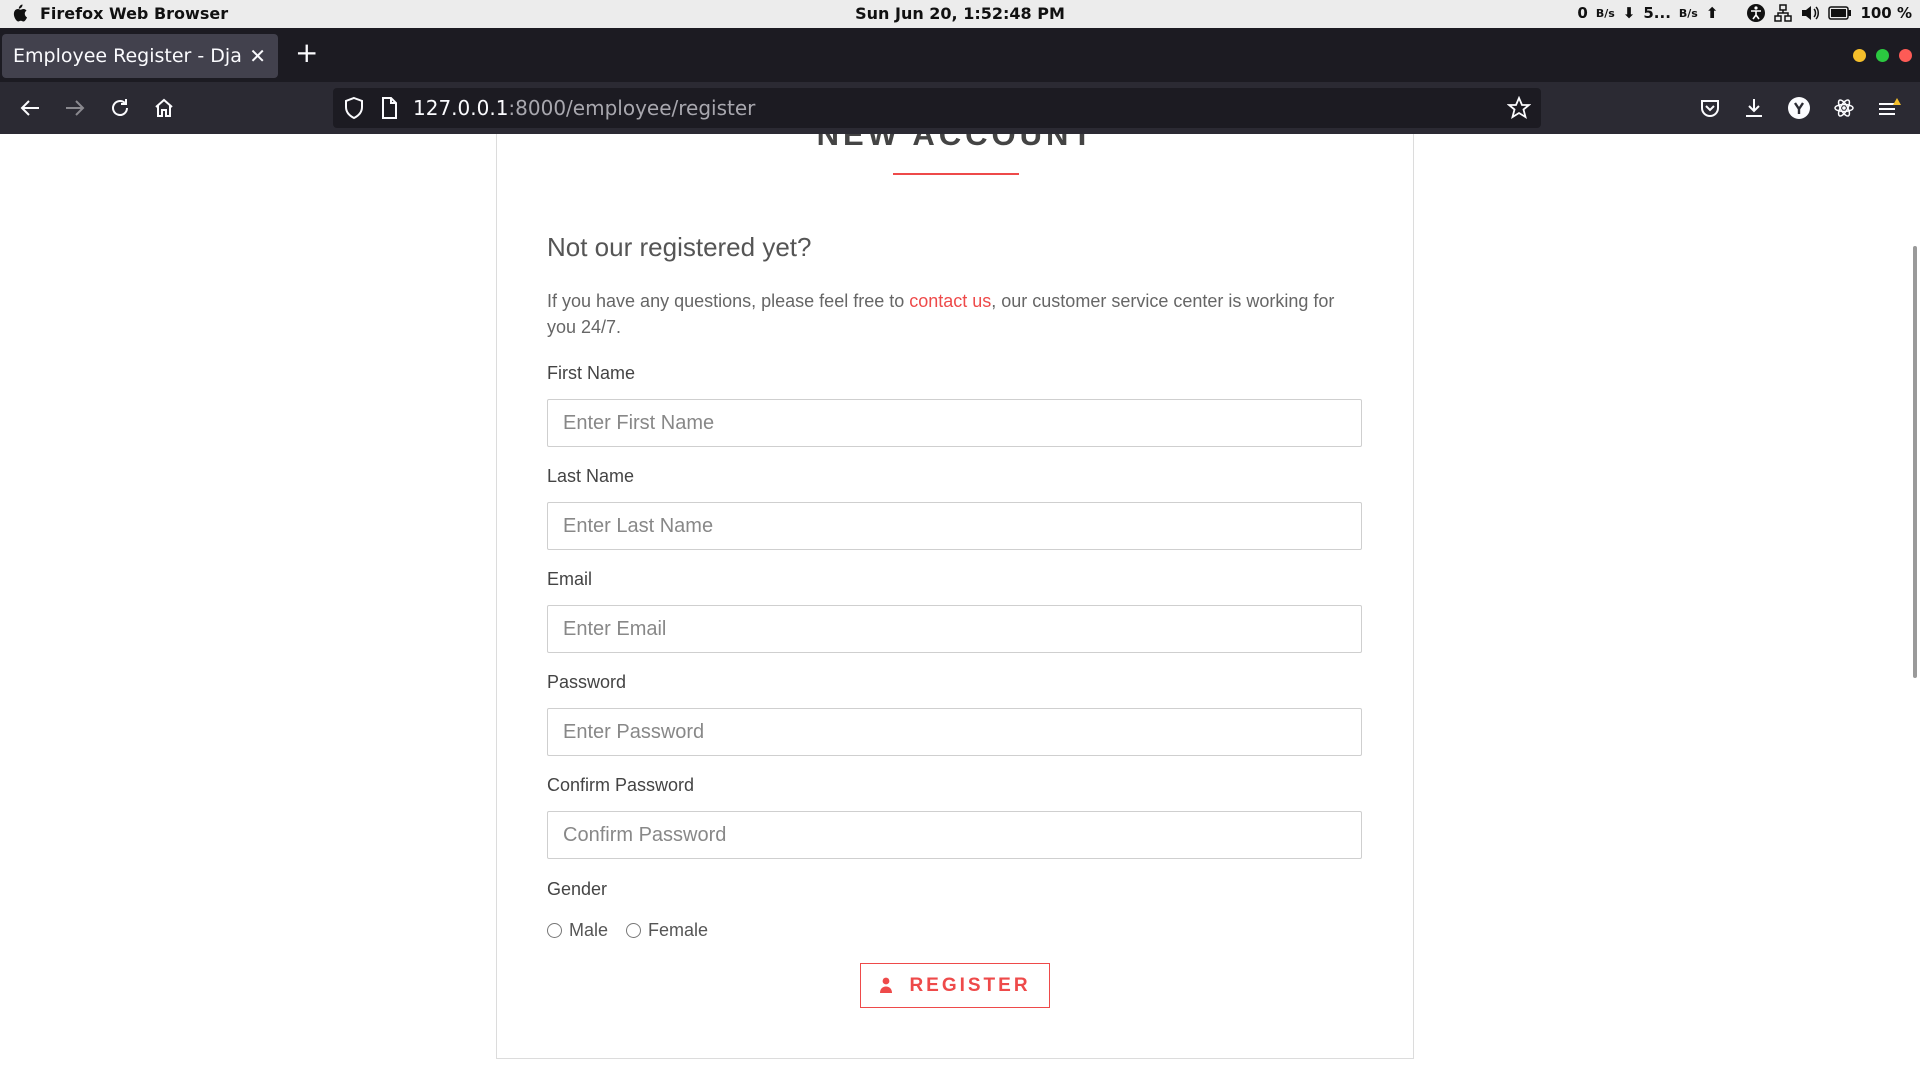 This screenshot has height=1080, width=1920. Describe the element at coordinates (1915, 462) in the screenshot. I see `page-scrollbar-thumb` at that location.